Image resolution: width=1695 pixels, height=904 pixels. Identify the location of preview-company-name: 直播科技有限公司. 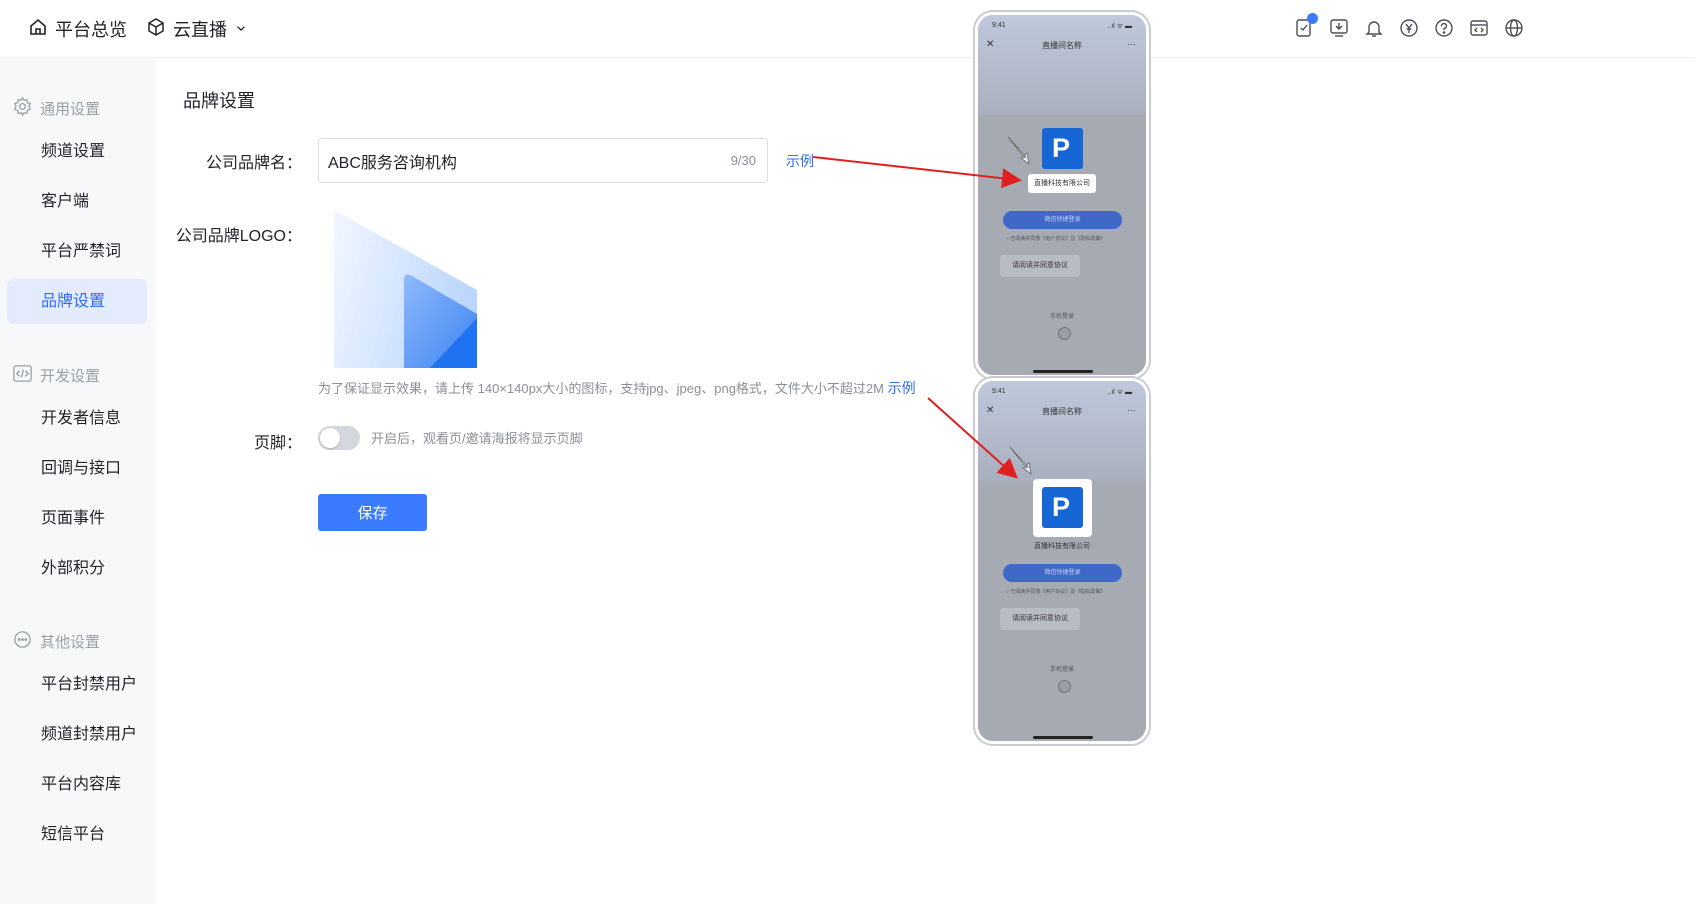
(1062, 546).